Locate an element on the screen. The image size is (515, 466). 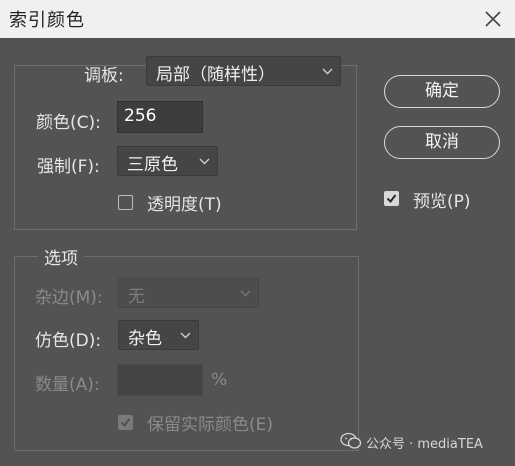
amount-label: 数量(A): is located at coordinates (67, 385).